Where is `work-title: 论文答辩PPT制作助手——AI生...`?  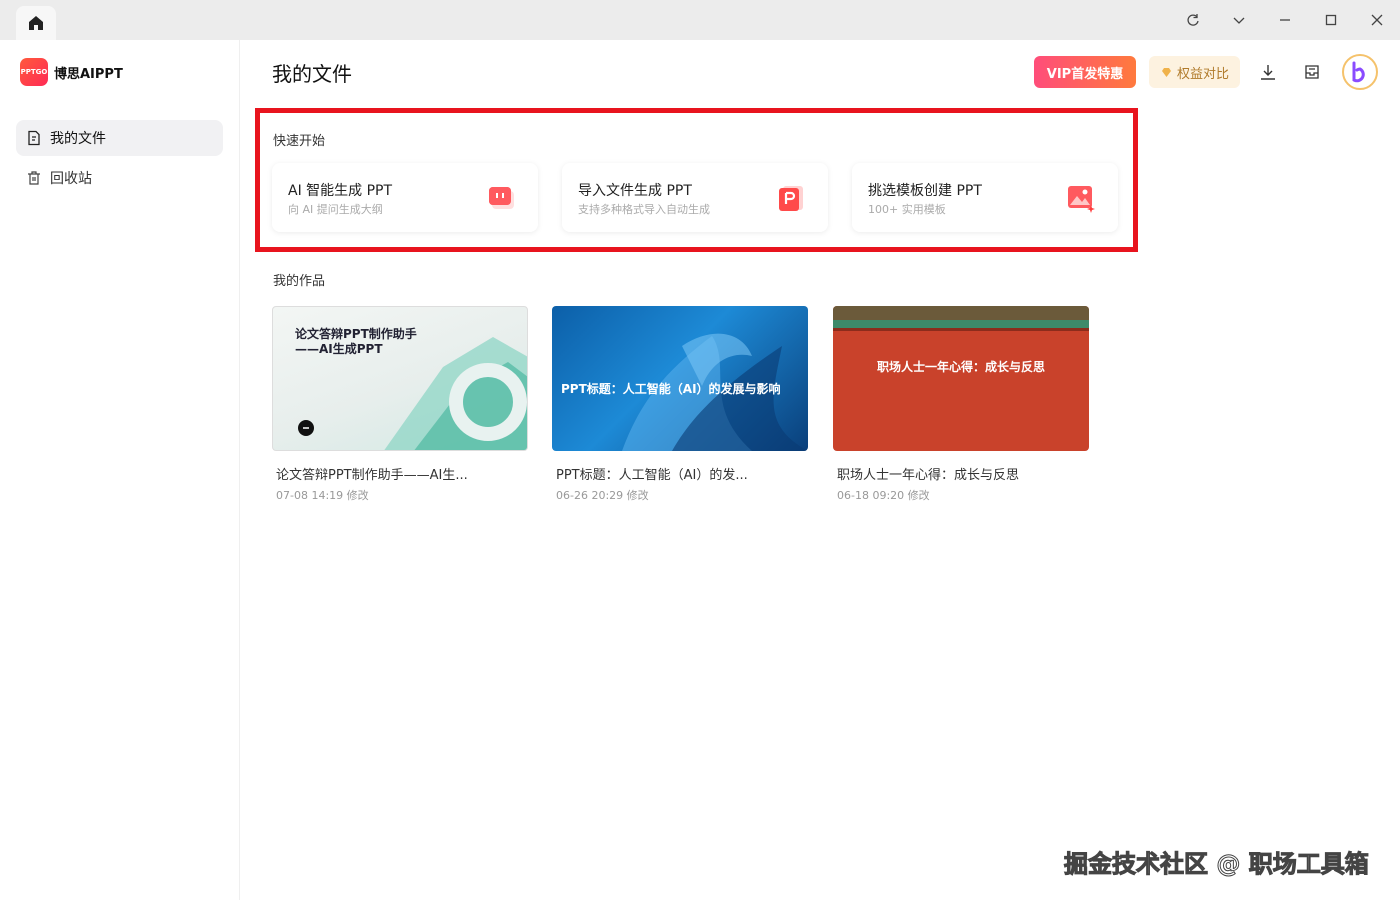
work-title: 论文答辩PPT制作助手——AI生... is located at coordinates (372, 475).